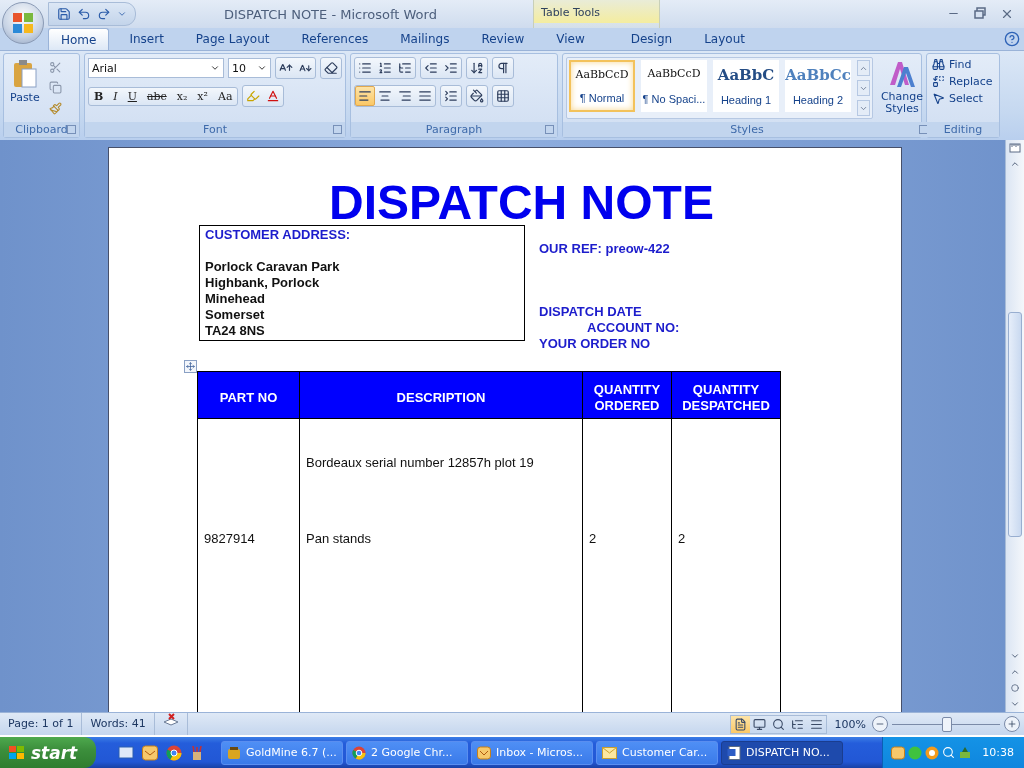 The width and height of the screenshot is (1024, 768). I want to click on document-title: DISPATCH NOTE, so click(522, 202).